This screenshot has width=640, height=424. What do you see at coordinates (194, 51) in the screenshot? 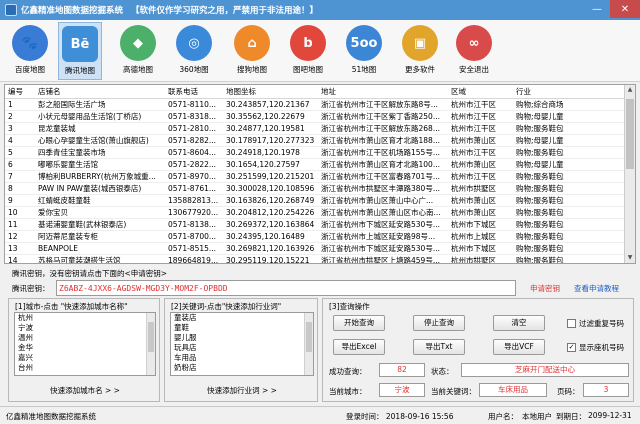
I see `toolbar-item-3: ◎ 360地图` at bounding box center [194, 51].